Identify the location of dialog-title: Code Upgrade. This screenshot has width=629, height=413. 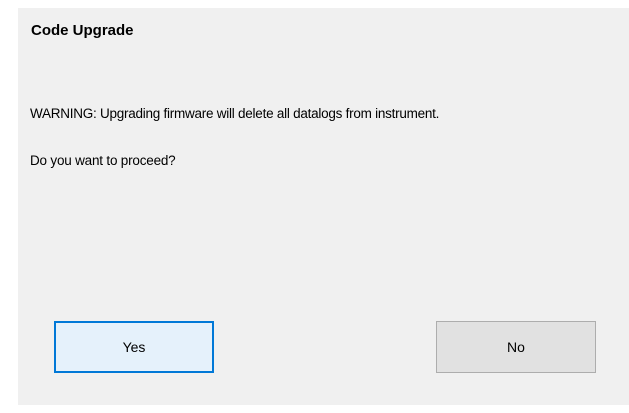
(82, 30).